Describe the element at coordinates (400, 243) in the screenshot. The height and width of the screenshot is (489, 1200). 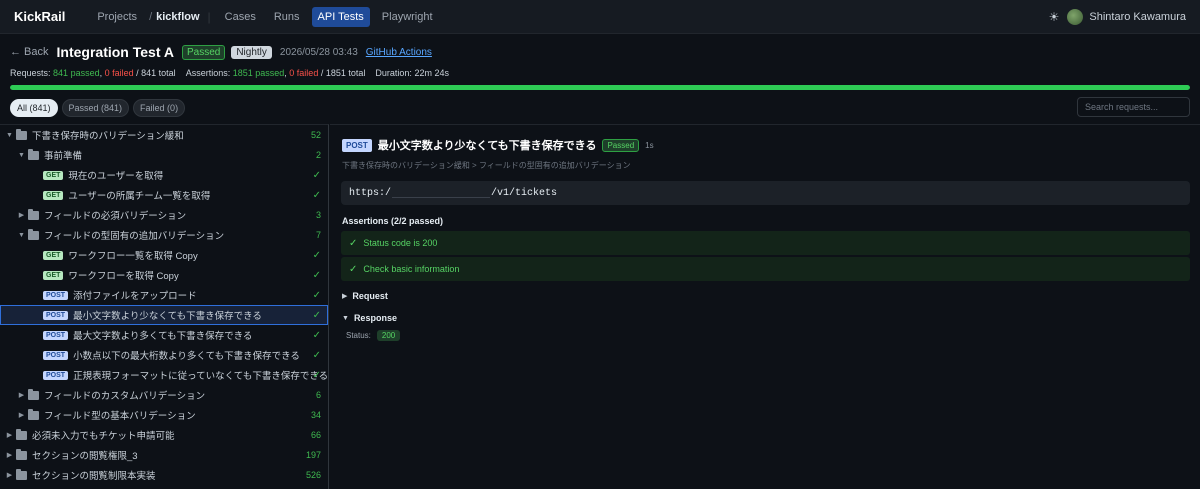
I see `assertion-label: Status code is 200` at that location.